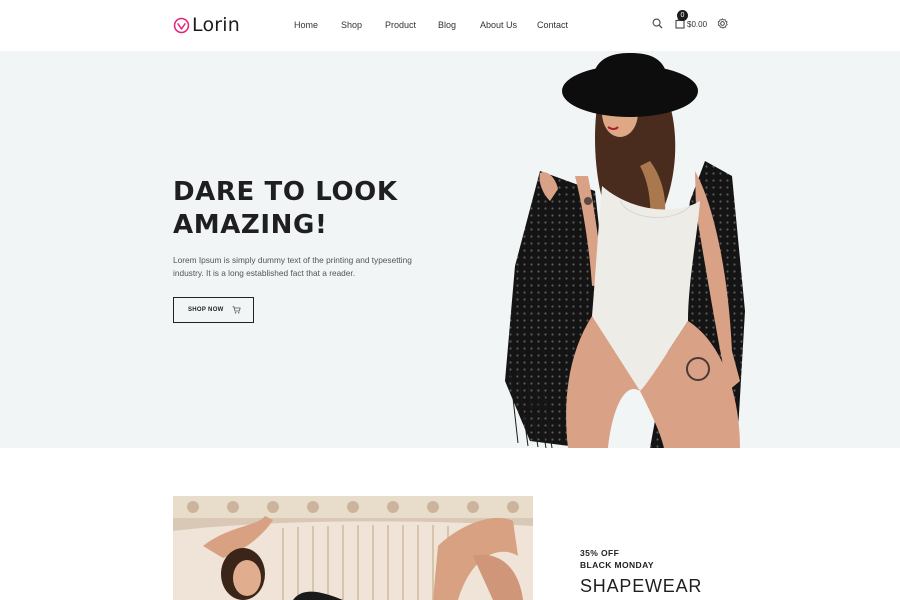 This screenshot has height=600, width=900. What do you see at coordinates (236, 310) in the screenshot?
I see `cart-icon` at bounding box center [236, 310].